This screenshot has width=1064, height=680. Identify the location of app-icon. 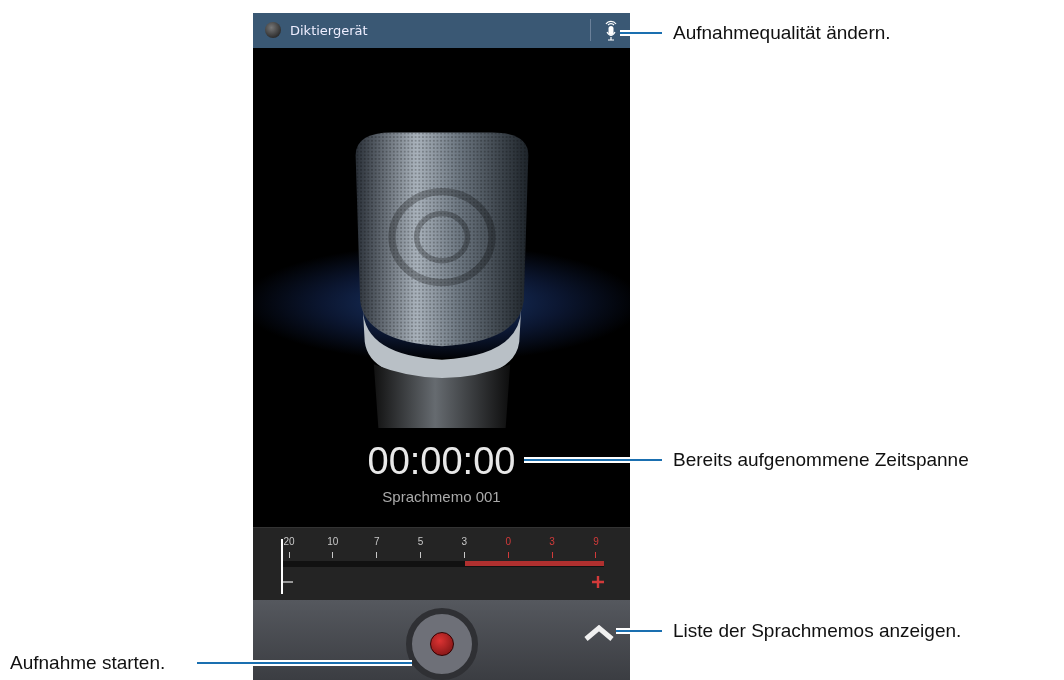
(273, 30).